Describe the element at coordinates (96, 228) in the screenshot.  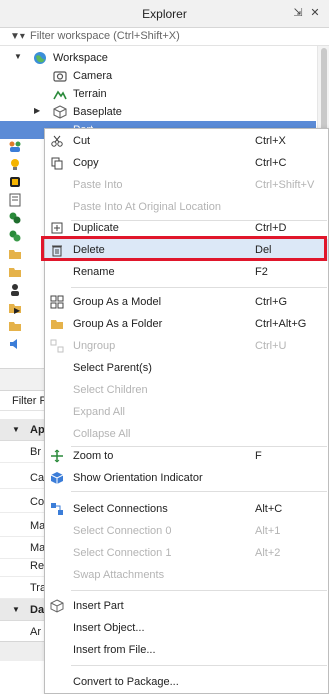
I see `menu-item-label: Duplicate` at that location.